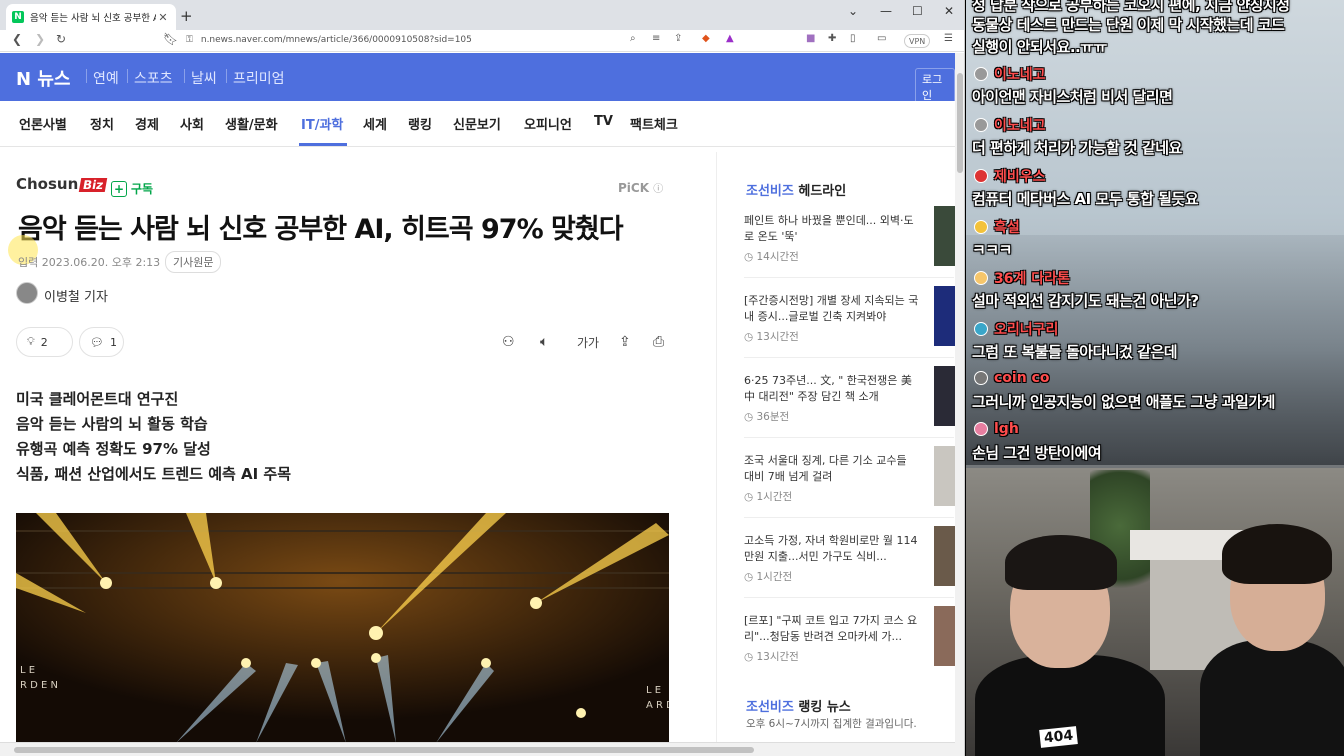  Describe the element at coordinates (101, 342) in the screenshot. I see `comment-button: 💬︎ 1` at that location.